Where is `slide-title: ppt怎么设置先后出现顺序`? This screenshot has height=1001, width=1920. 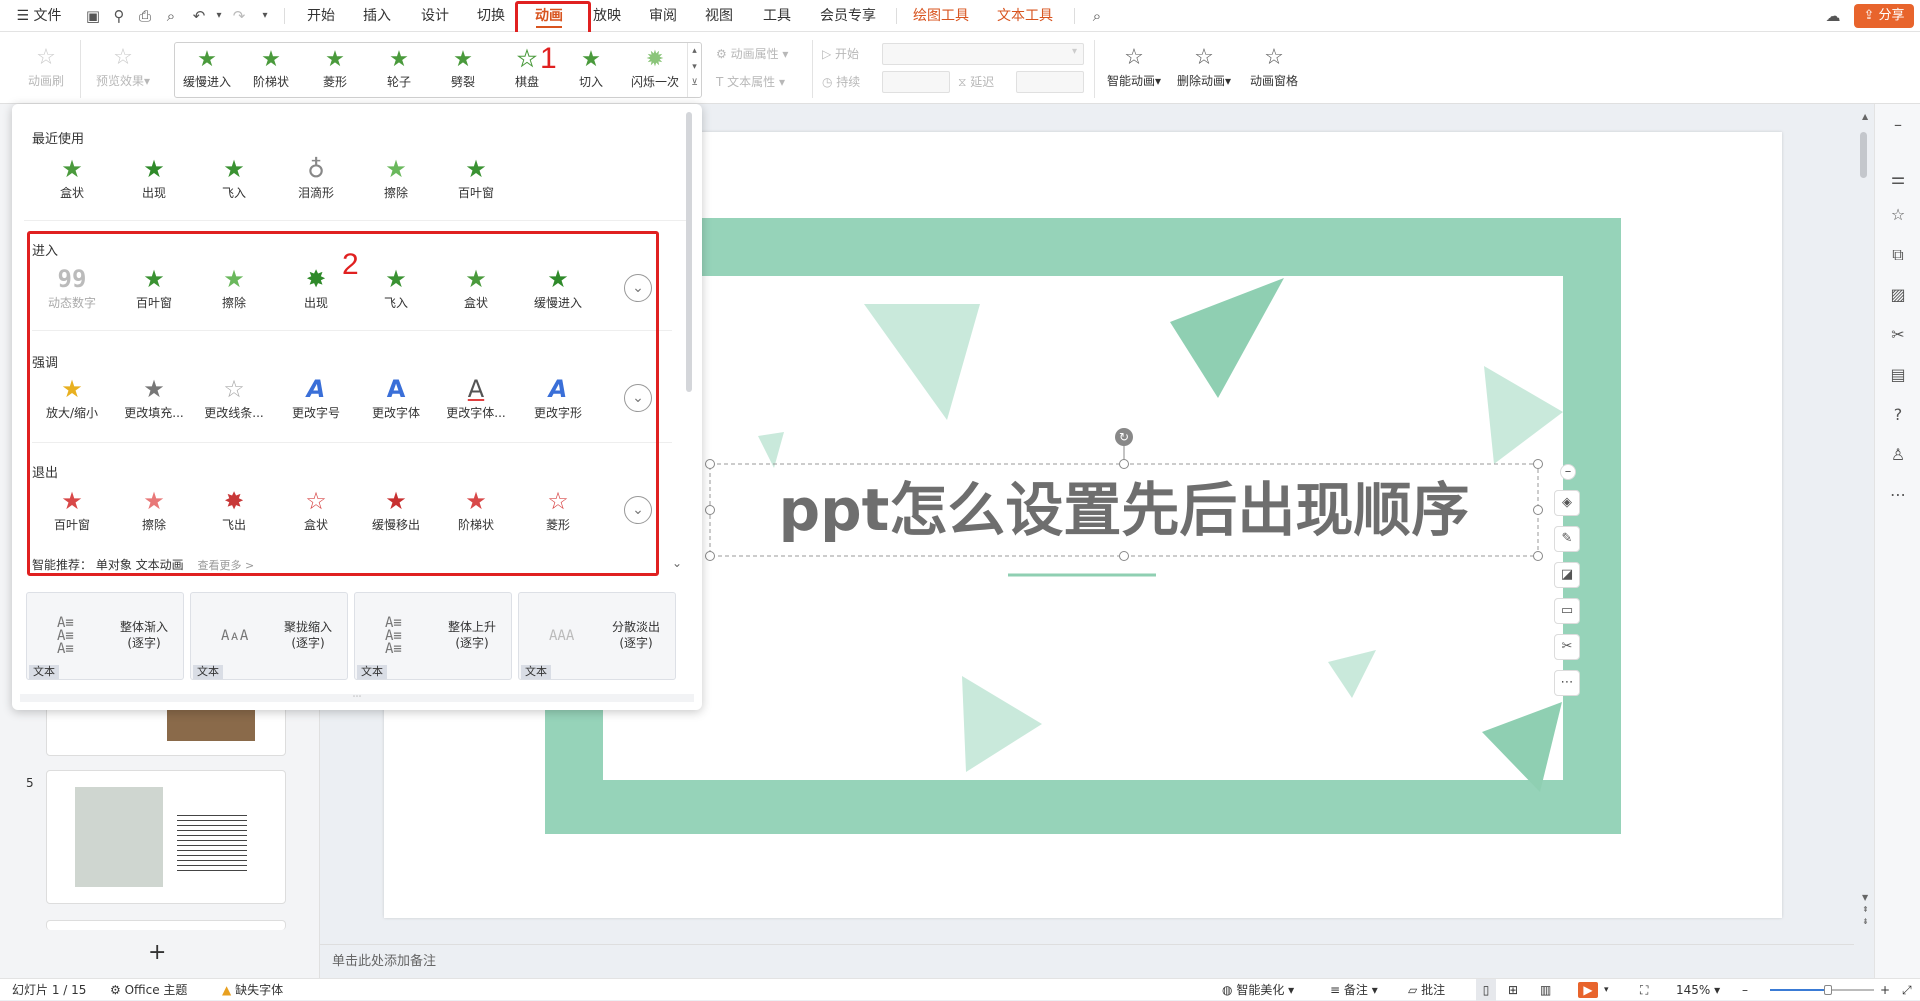 slide-title: ppt怎么设置先后出现顺序 is located at coordinates (1124, 510).